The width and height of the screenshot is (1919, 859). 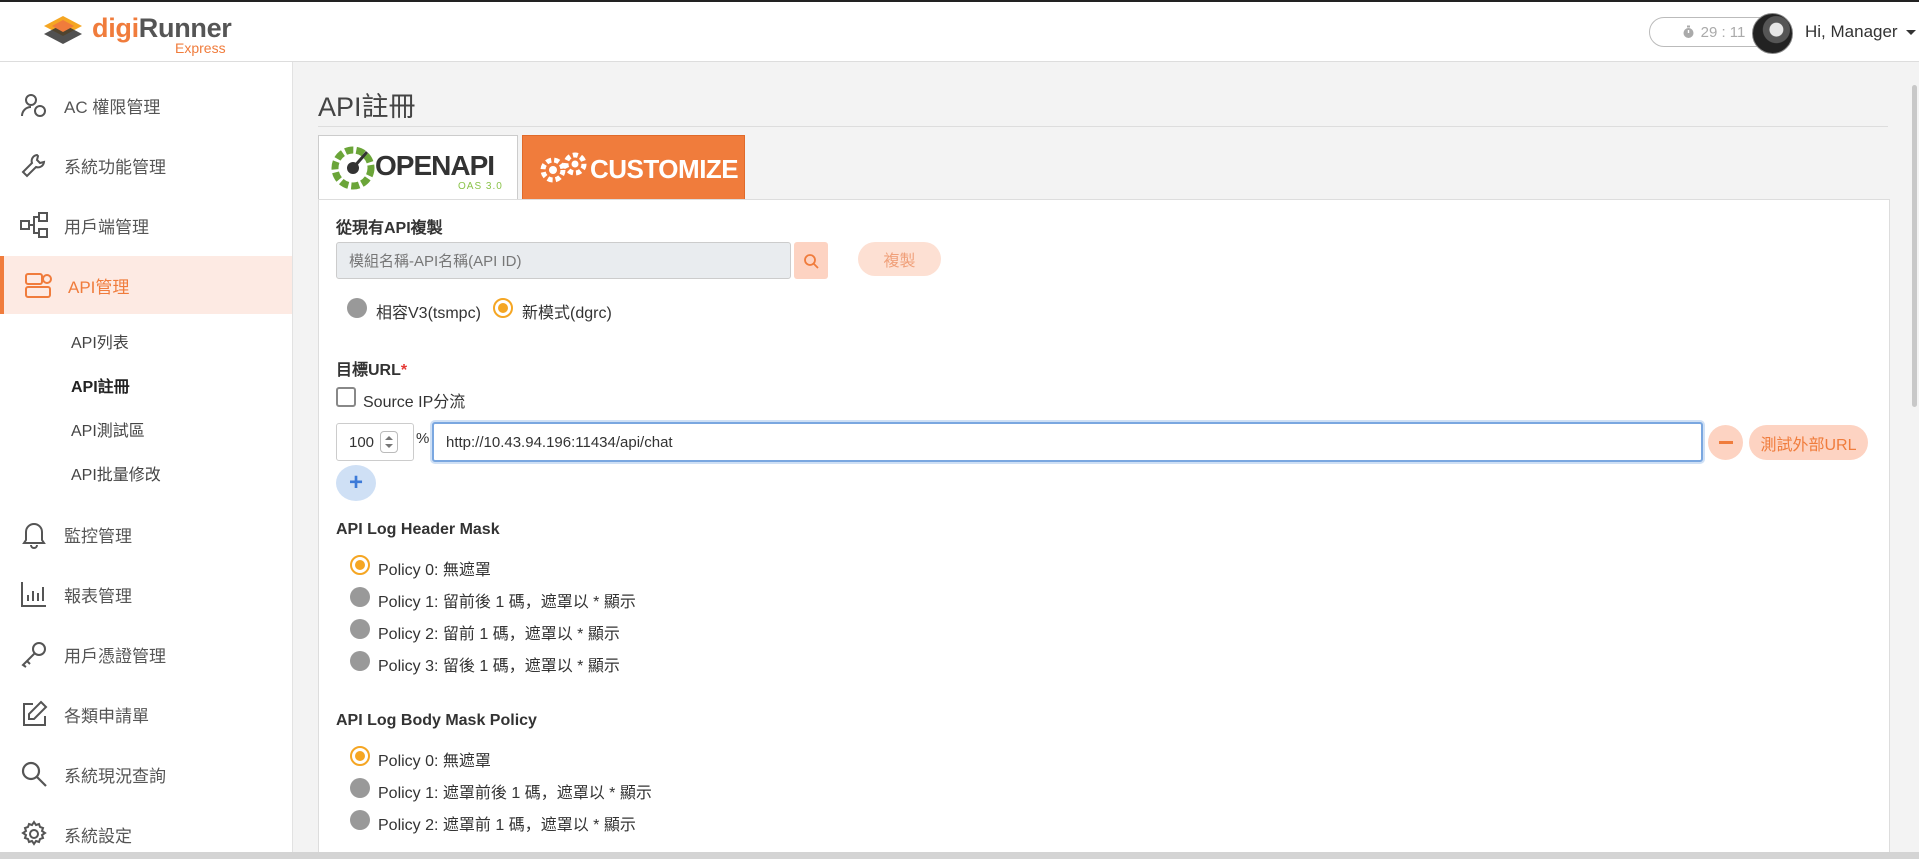 I want to click on bell-icon, so click(x=34, y=536).